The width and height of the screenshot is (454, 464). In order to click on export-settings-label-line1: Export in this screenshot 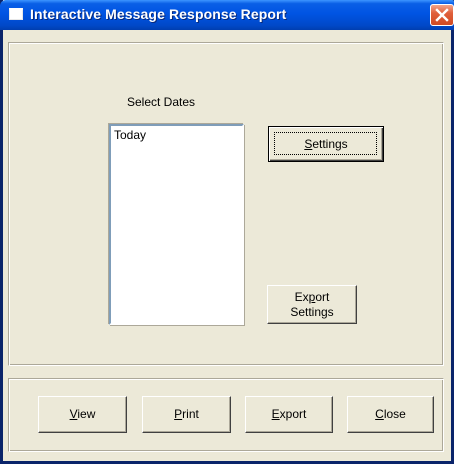, I will do `click(312, 296)`.